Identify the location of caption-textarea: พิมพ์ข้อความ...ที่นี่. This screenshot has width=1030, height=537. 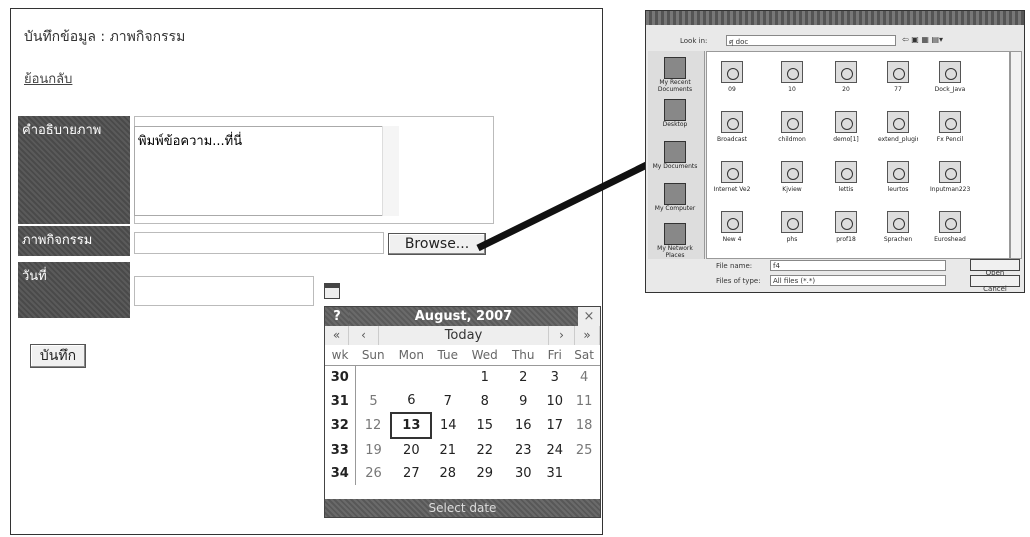
(266, 171).